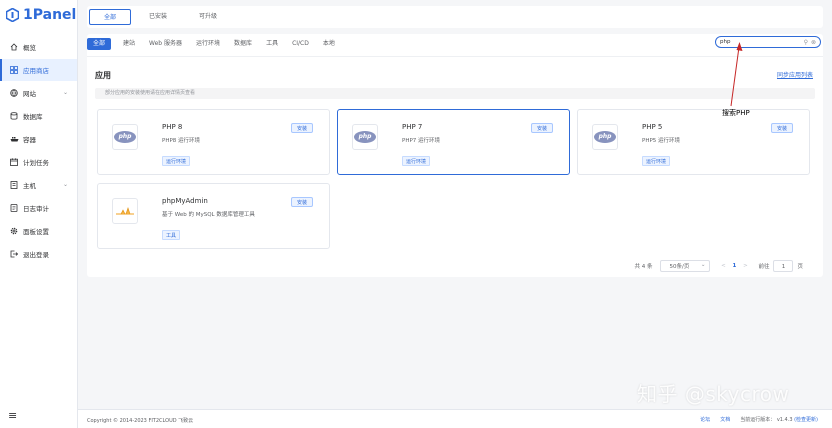 The image size is (832, 428). I want to click on app-name: 1Panel, so click(50, 15).